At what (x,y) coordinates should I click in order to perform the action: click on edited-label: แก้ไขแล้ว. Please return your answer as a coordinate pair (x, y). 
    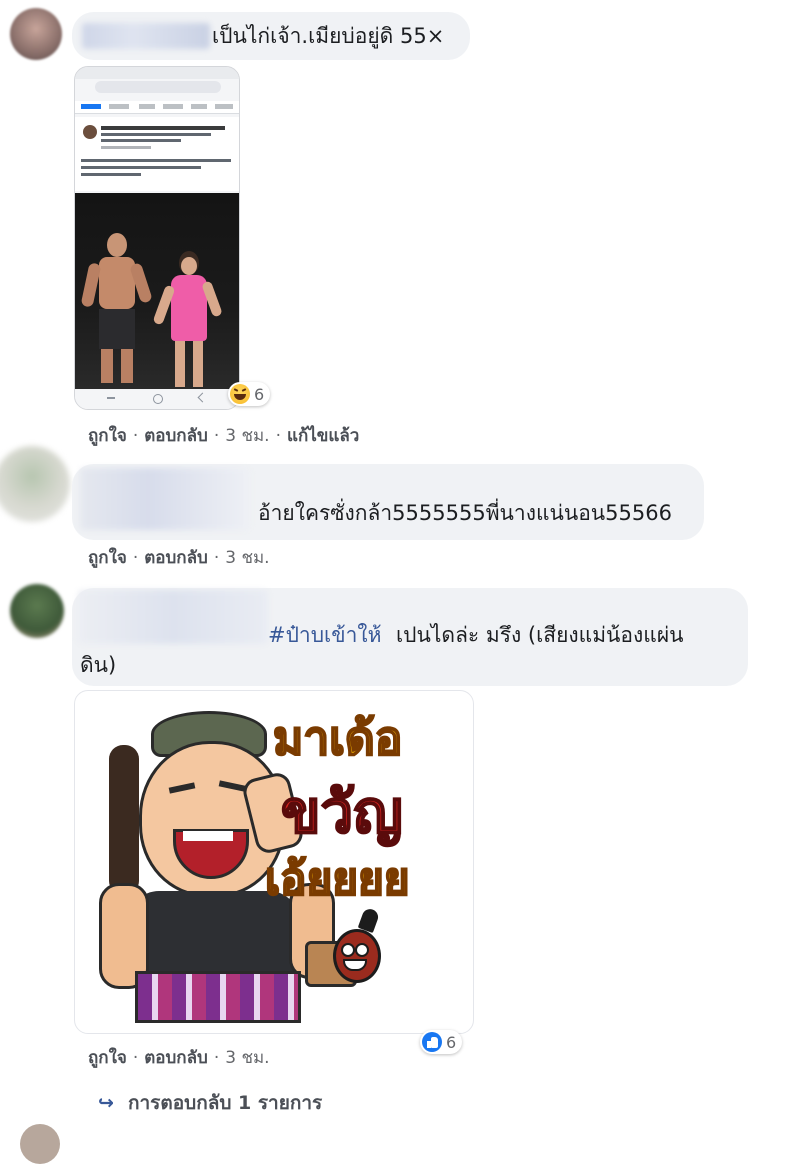
    Looking at the image, I should click on (323, 435).